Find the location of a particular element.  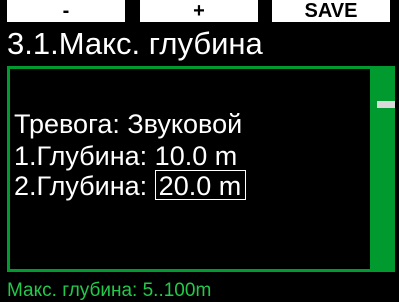

scroll-thumb is located at coordinates (386, 104).